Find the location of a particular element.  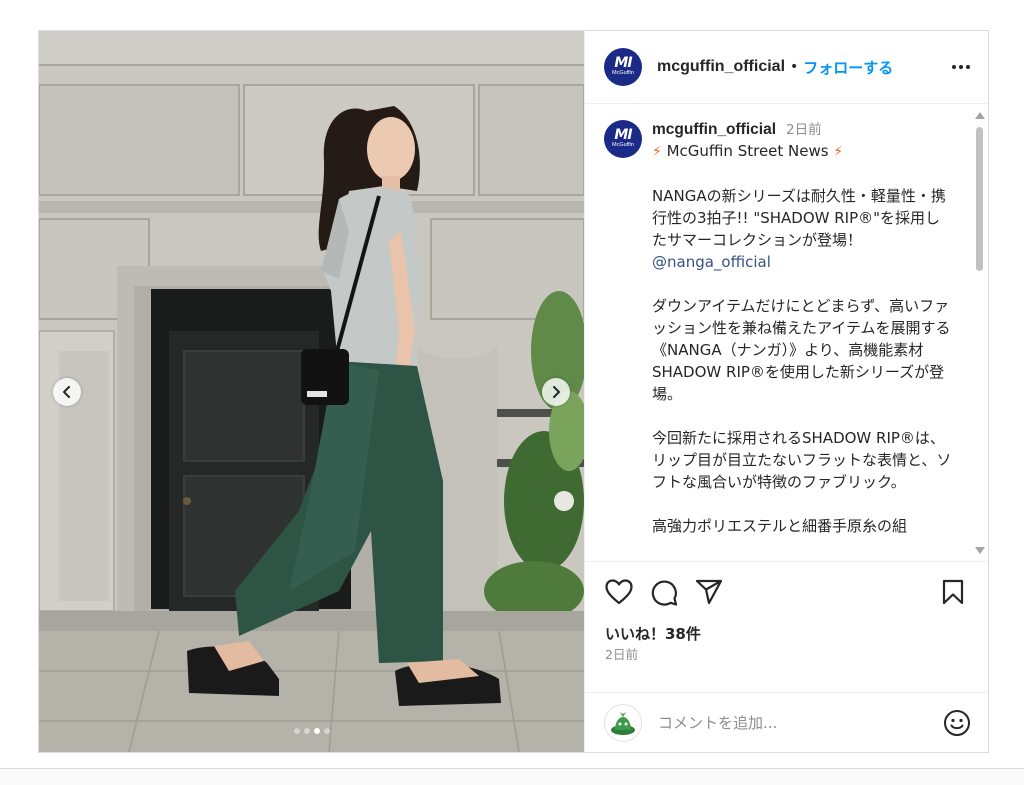

caption-username: mcguffin_official is located at coordinates (714, 130).